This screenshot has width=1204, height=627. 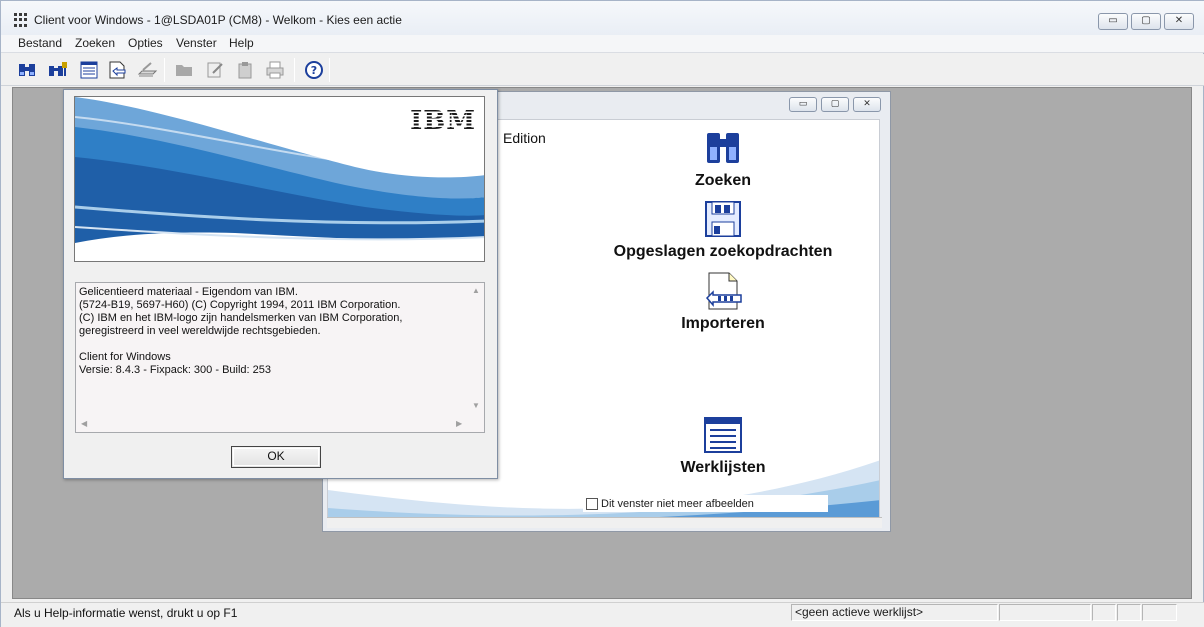 What do you see at coordinates (1113, 21) in the screenshot?
I see `minimize-button: ▭` at bounding box center [1113, 21].